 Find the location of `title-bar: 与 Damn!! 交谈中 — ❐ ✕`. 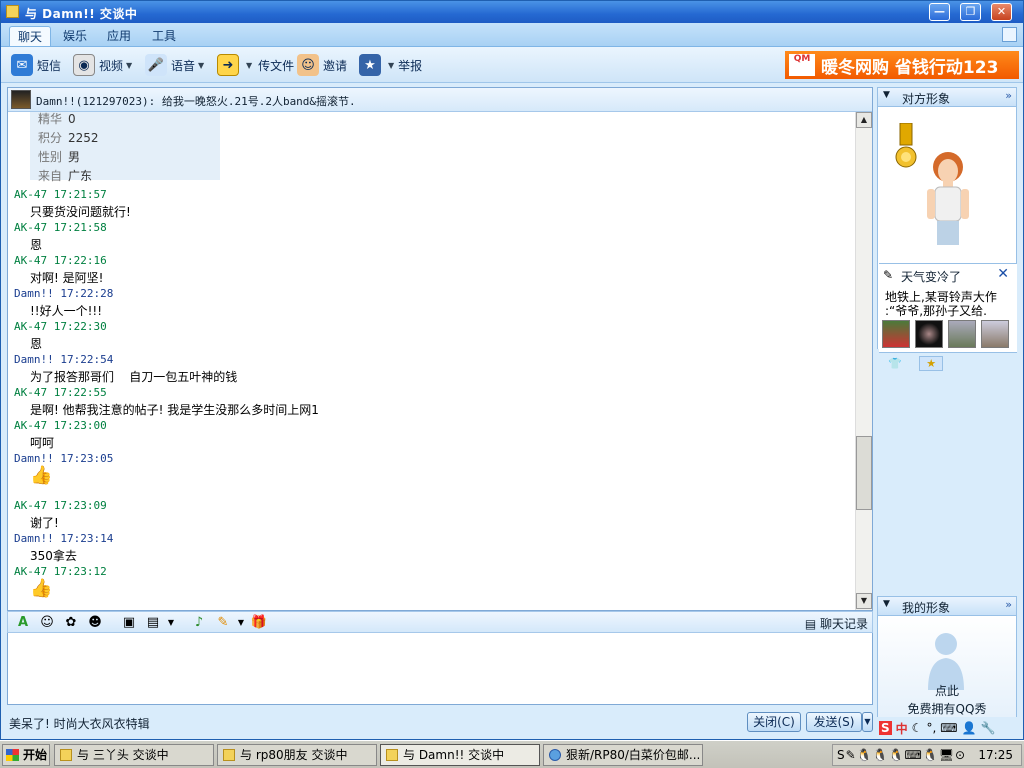

title-bar: 与 Damn!! 交谈中 — ❐ ✕ is located at coordinates (512, 12).